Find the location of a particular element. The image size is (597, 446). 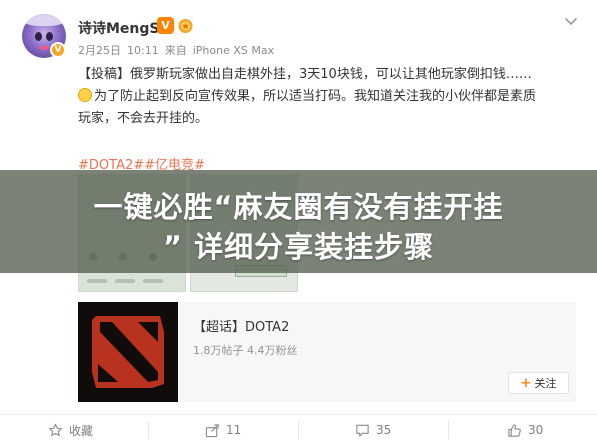

post-text-line-2: 为了防止起到反向宣传效果，所以适当打码。我知道关注我的小伙伴都是素质 is located at coordinates (307, 97).